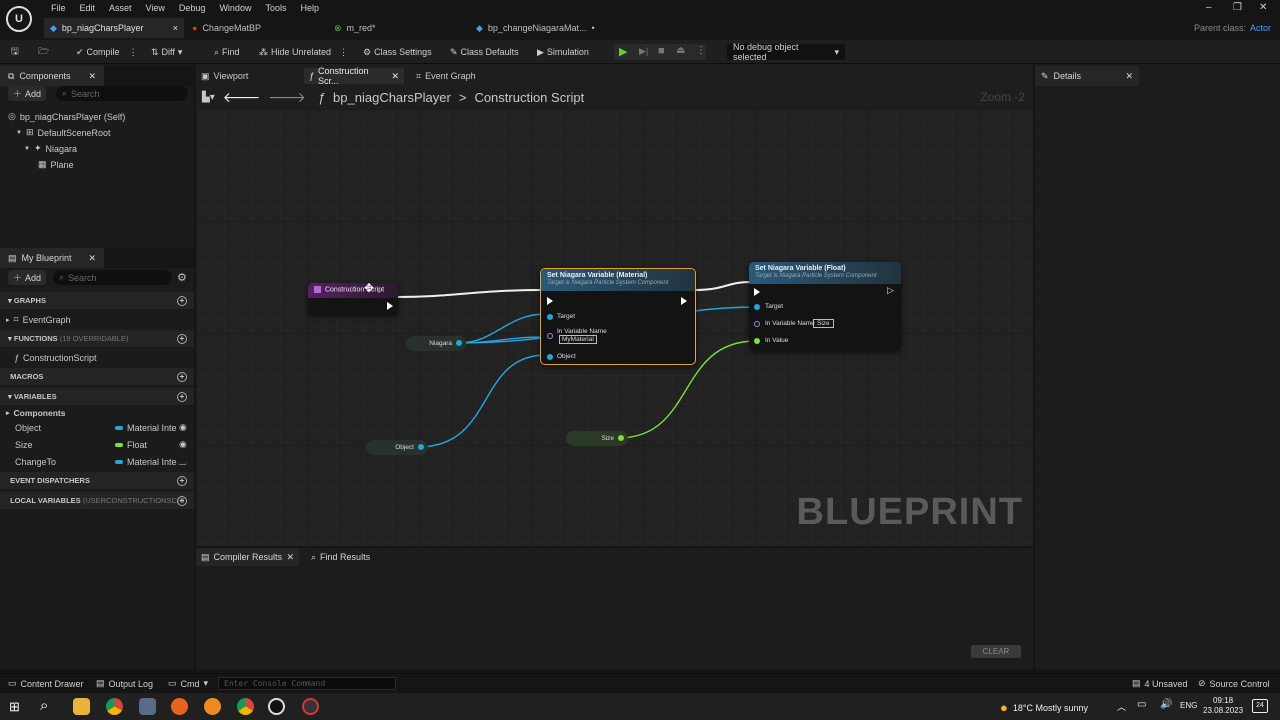  Describe the element at coordinates (446, 76) in the screenshot. I see `tab-event-graph: ⌗ Event Graph` at that location.